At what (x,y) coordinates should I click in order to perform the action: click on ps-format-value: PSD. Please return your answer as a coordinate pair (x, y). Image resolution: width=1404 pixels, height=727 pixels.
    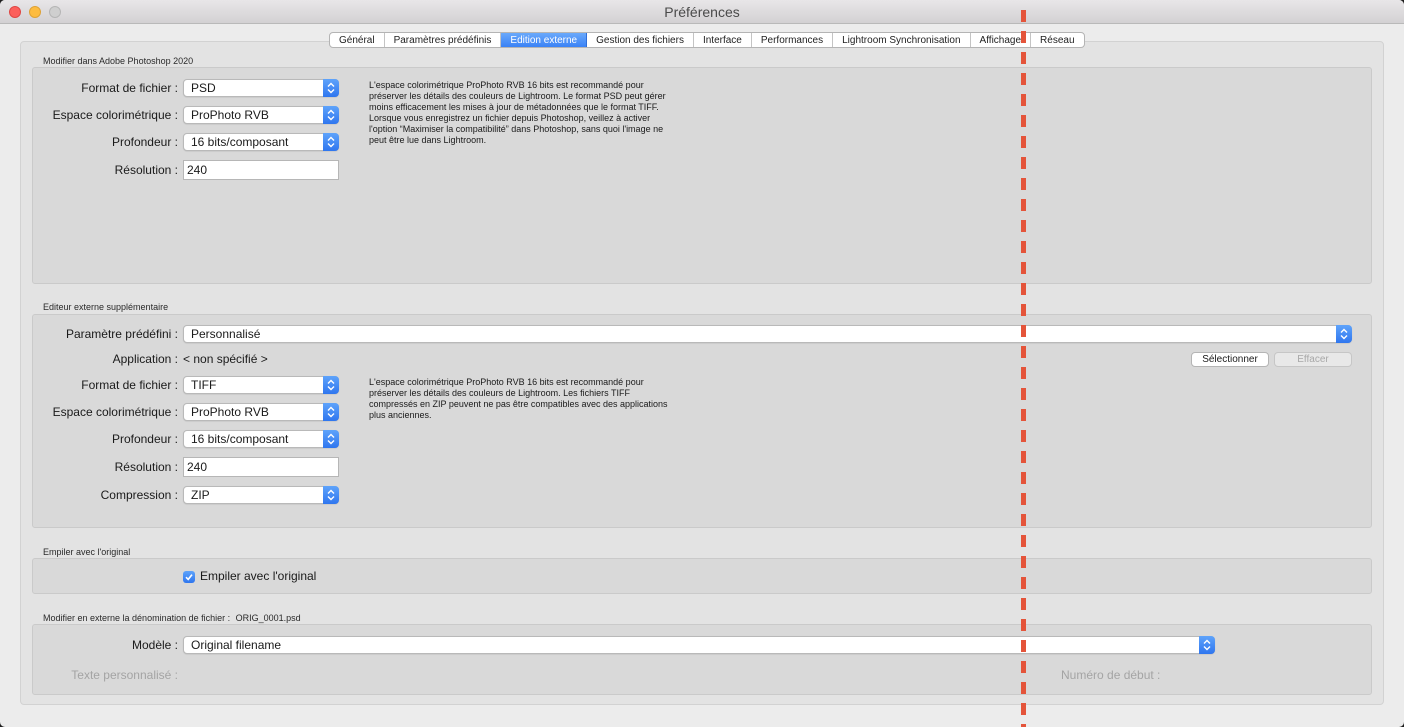
    Looking at the image, I should click on (203, 88).